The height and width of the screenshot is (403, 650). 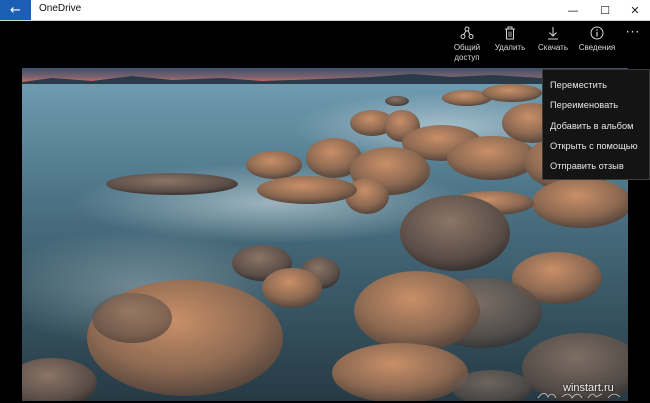 I want to click on close-button: ✕, so click(x=634, y=10).